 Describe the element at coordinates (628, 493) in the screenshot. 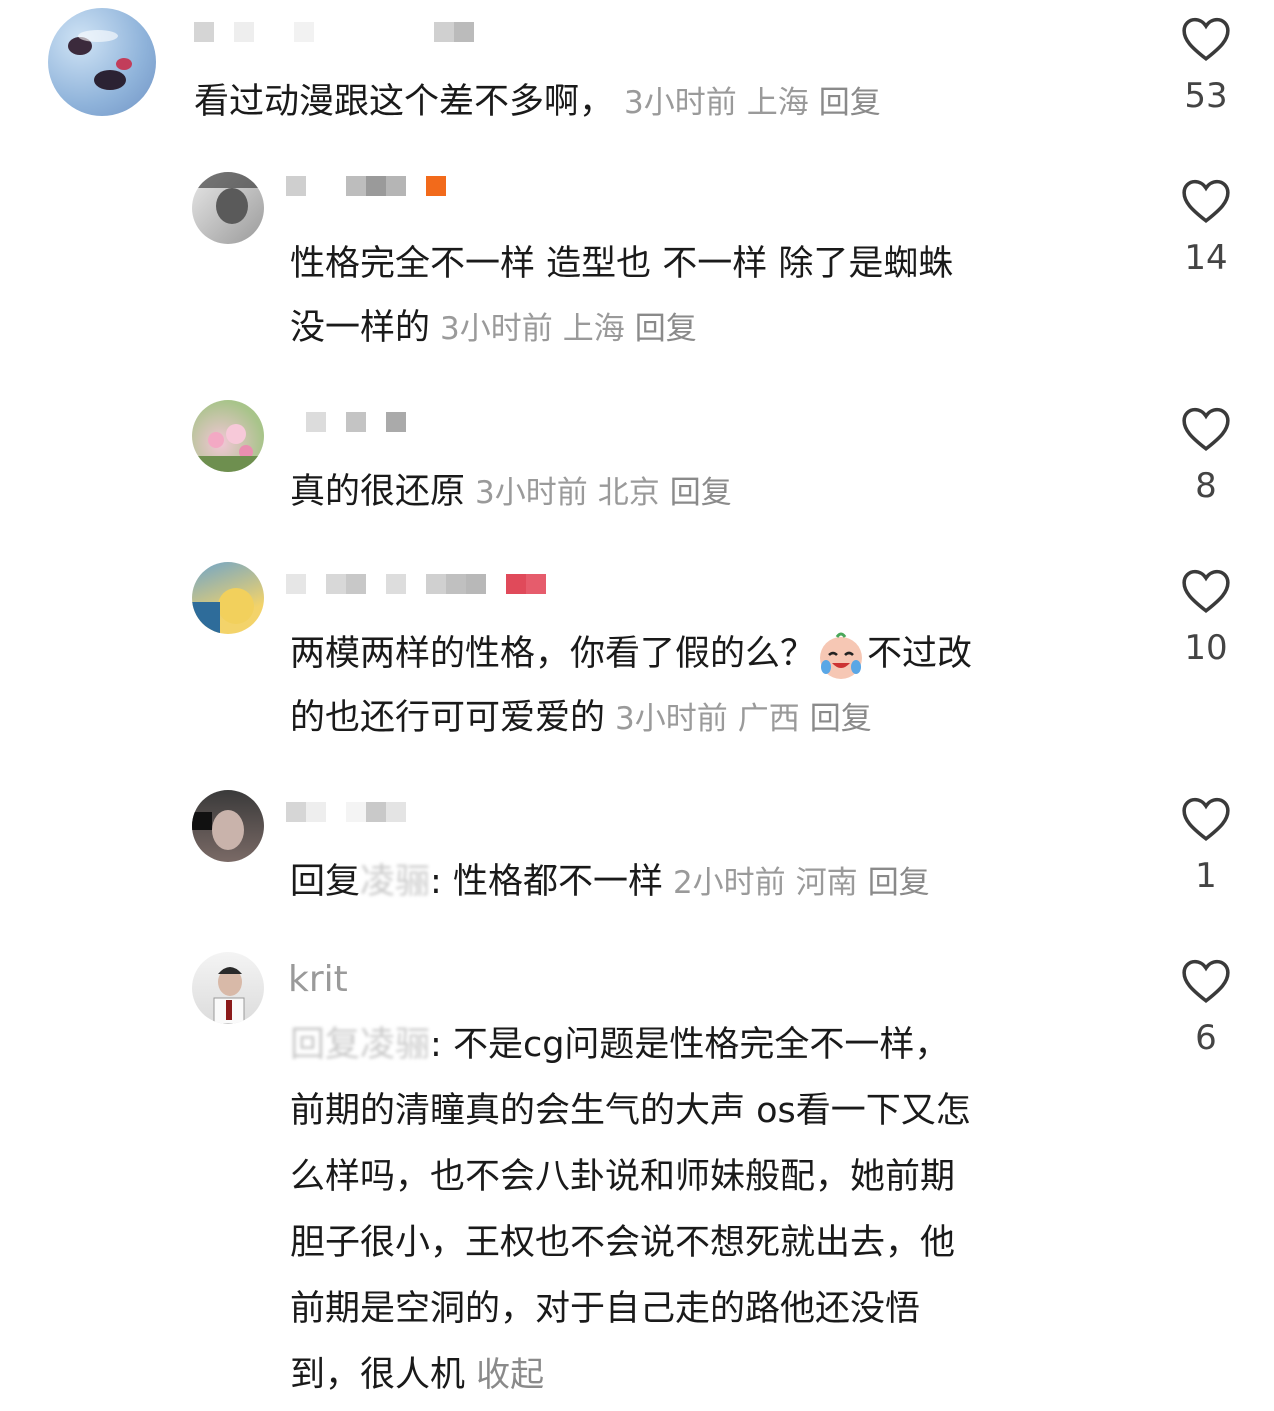

I see `location: 北京` at that location.